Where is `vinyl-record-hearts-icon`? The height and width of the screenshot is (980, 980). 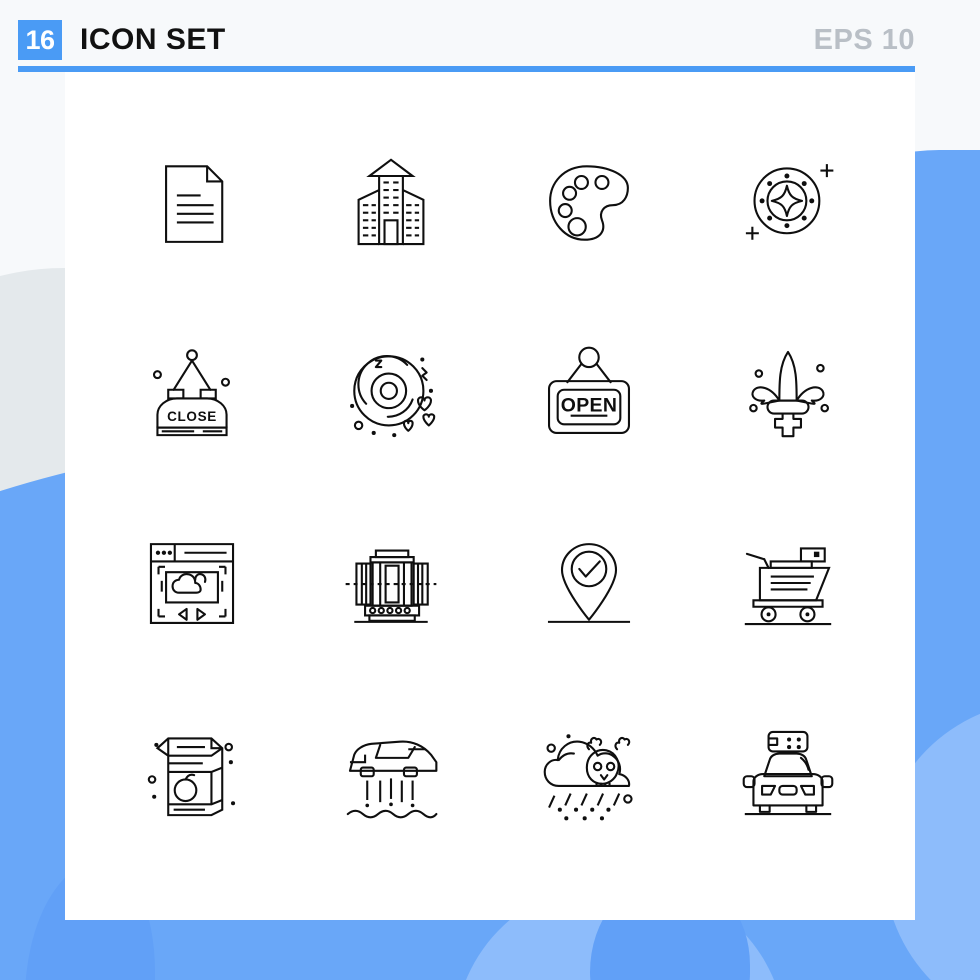
vinyl-record-hearts-icon is located at coordinates (397, 388).